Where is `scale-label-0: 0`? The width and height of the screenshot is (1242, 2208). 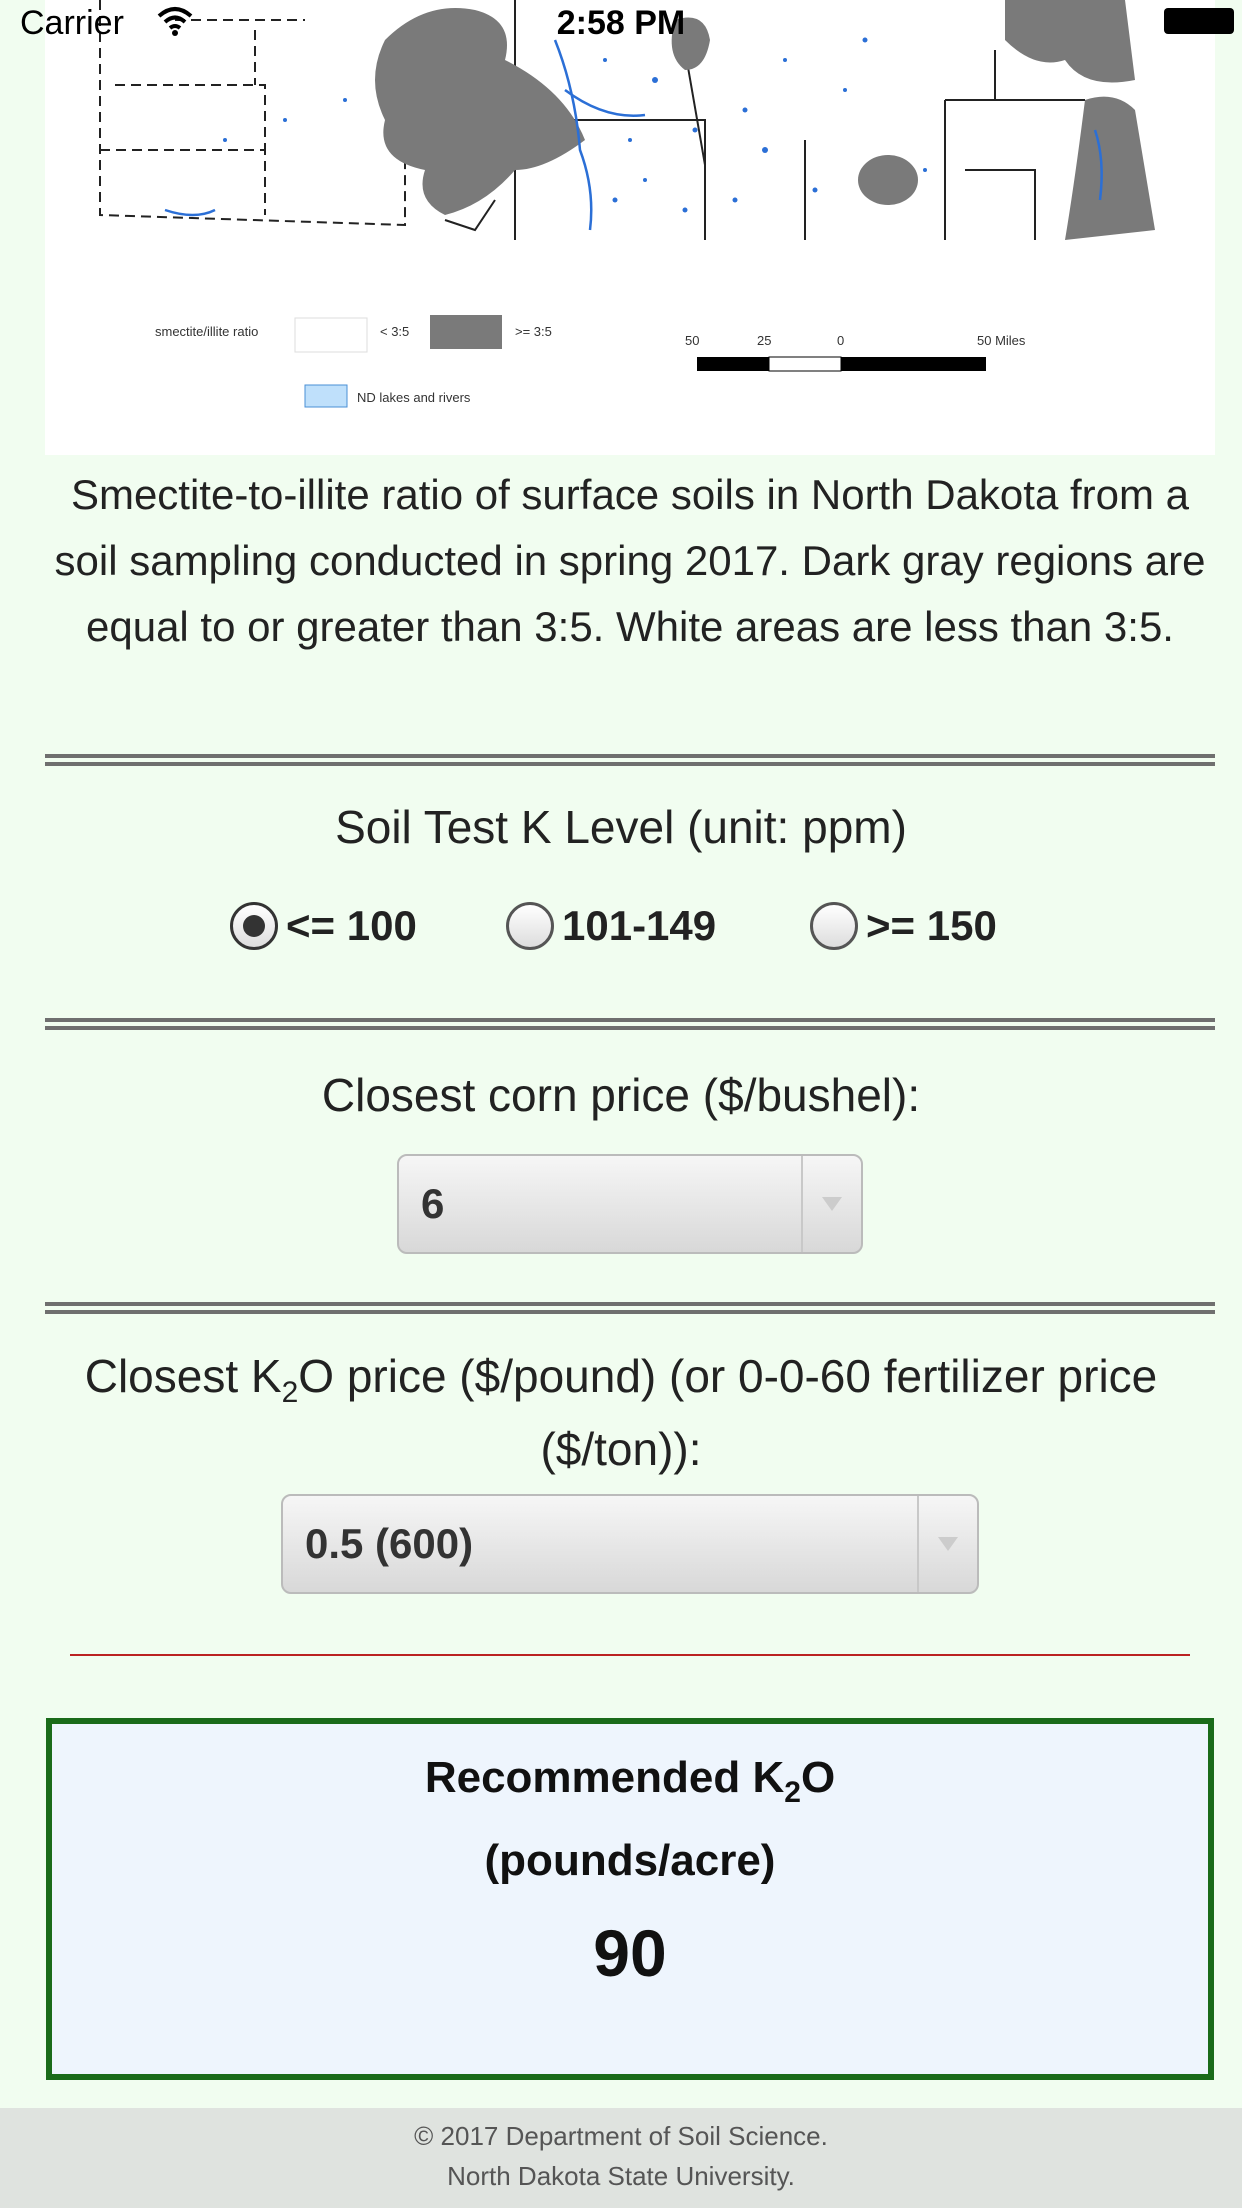
scale-label-0: 0 is located at coordinates (840, 340).